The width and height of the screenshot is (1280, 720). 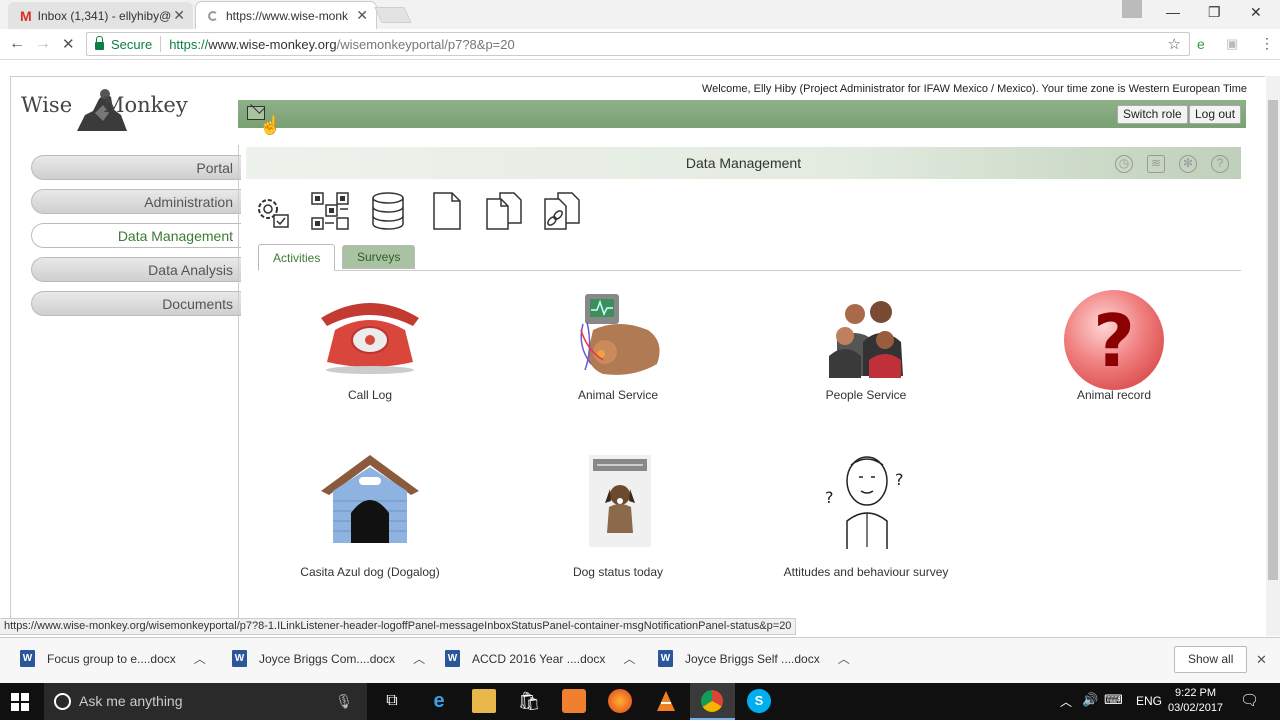 I want to click on activity-attitudes-survey: ? ? Attitudes and behaviour survey, so click(x=866, y=515).